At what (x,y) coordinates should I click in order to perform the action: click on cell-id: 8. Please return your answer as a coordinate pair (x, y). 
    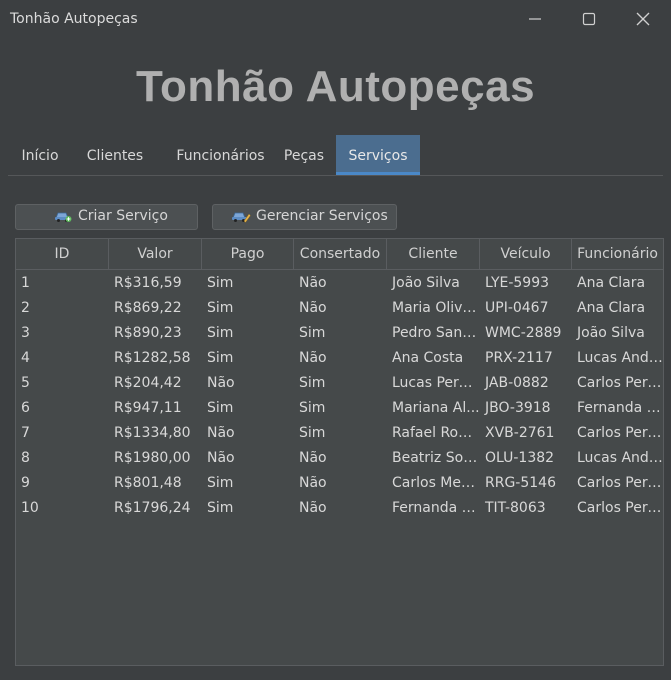
    Looking at the image, I should click on (25, 458).